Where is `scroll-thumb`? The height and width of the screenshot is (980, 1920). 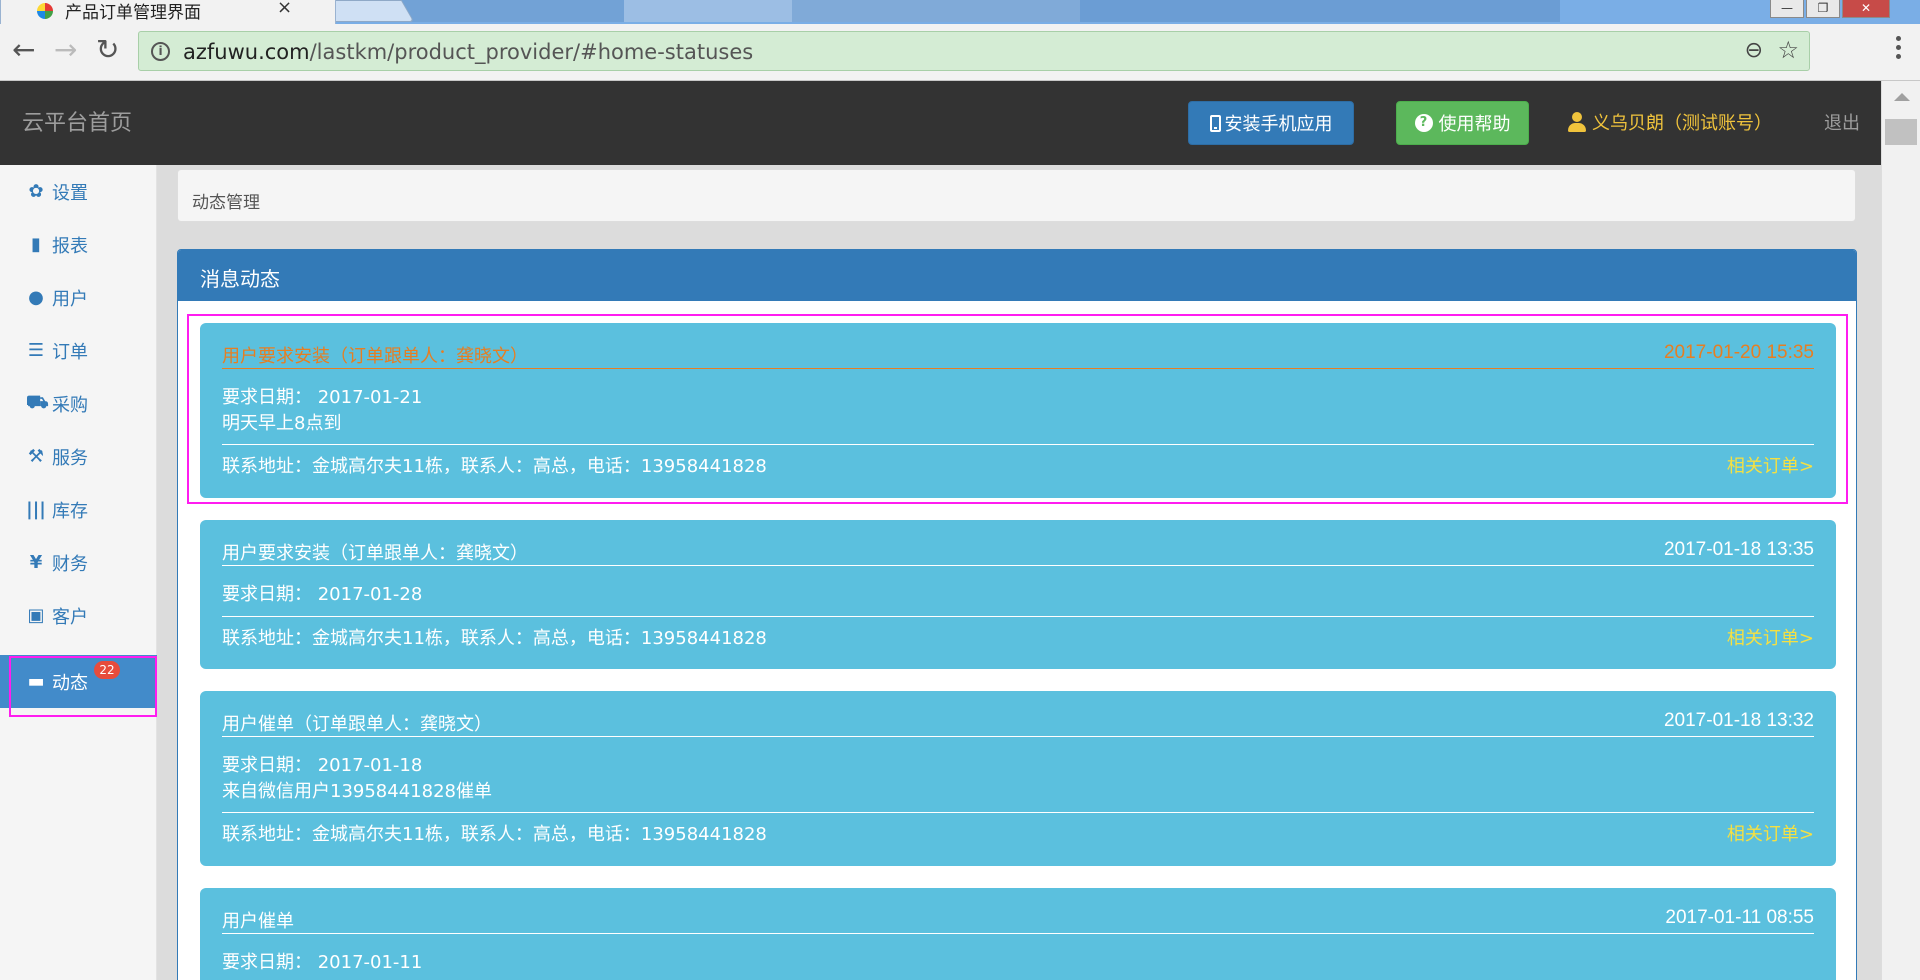 scroll-thumb is located at coordinates (1901, 132).